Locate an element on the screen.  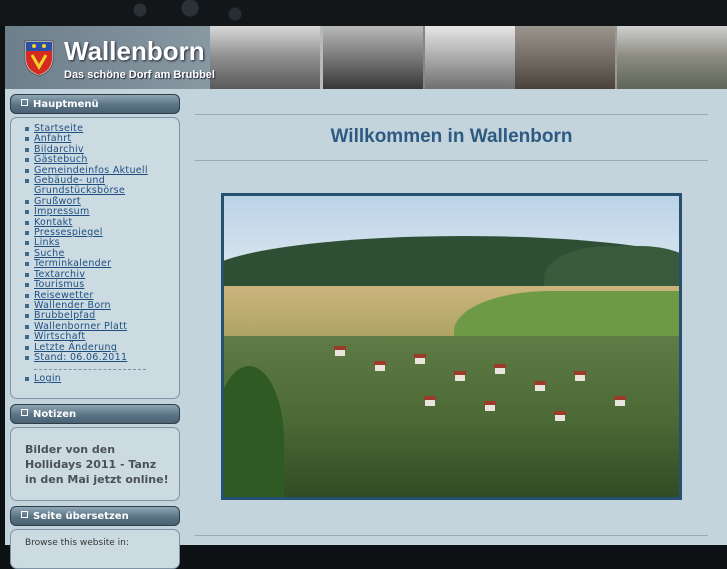
menu-item-grundstuecksboerse: Gebäude- und Grundstücksbörse is located at coordinates (84, 186).